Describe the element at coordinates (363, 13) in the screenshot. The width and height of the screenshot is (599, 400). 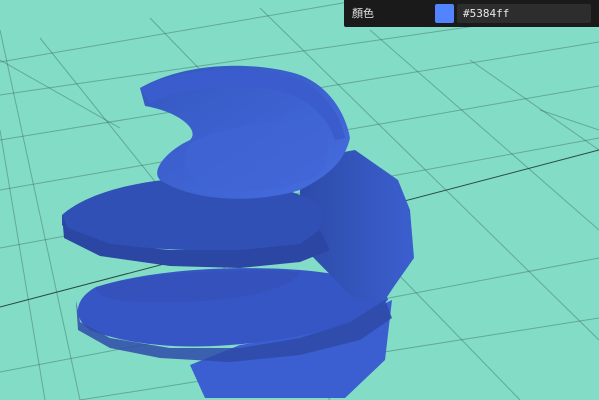
I see `color-label: 顏色` at that location.